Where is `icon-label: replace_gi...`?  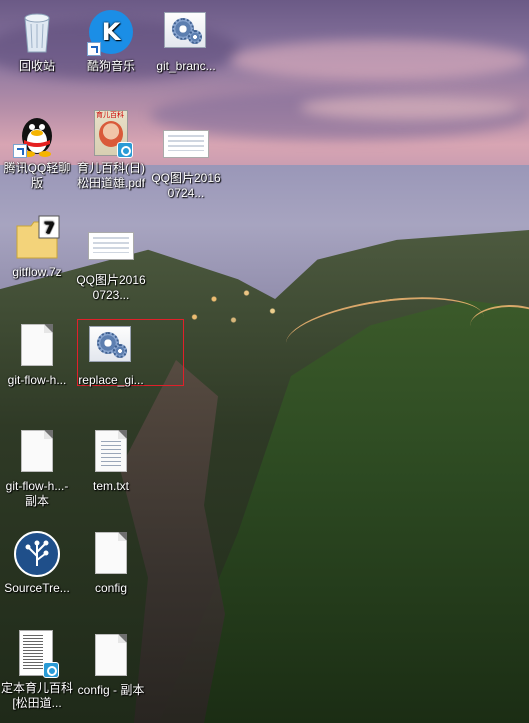
icon-label: replace_gi... is located at coordinates (111, 380).